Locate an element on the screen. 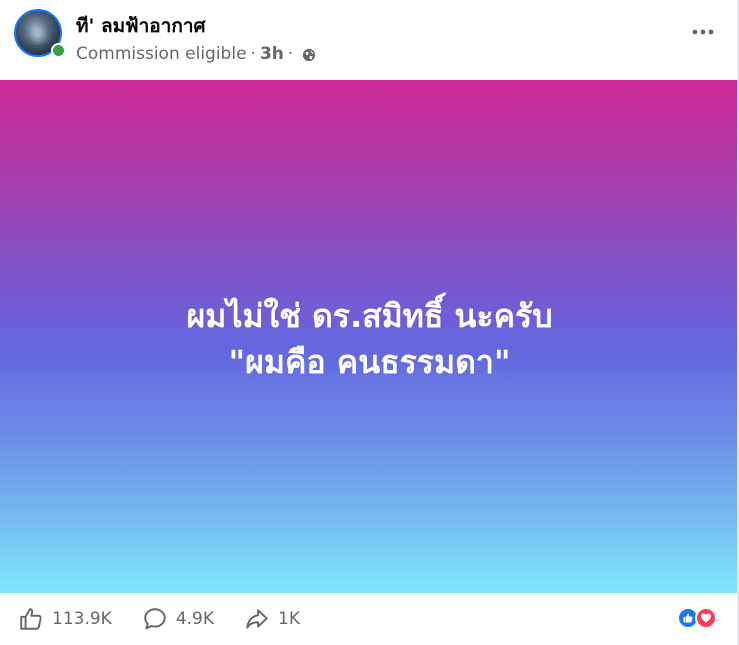 The height and width of the screenshot is (645, 739). reactions-summary is located at coordinates (698, 619).